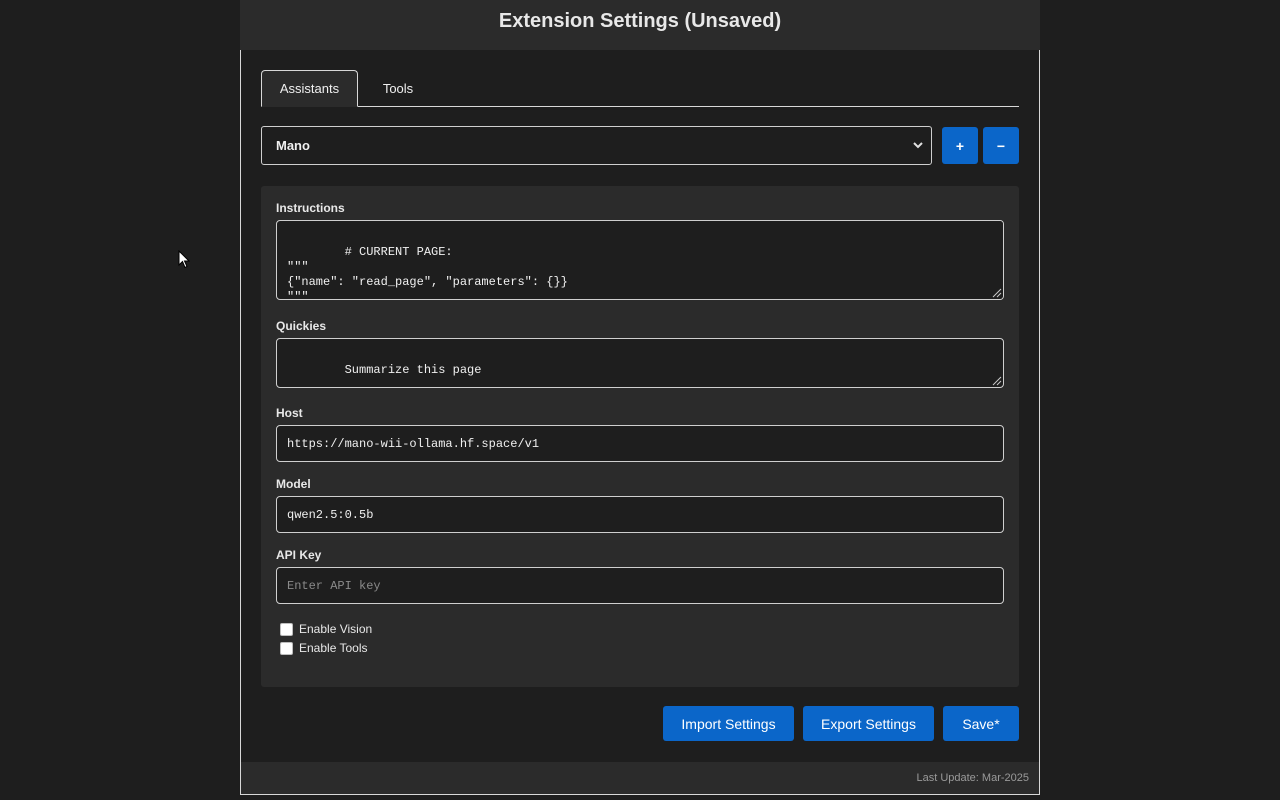 This screenshot has height=800, width=1280. I want to click on remove-assistant-button: −, so click(1001, 145).